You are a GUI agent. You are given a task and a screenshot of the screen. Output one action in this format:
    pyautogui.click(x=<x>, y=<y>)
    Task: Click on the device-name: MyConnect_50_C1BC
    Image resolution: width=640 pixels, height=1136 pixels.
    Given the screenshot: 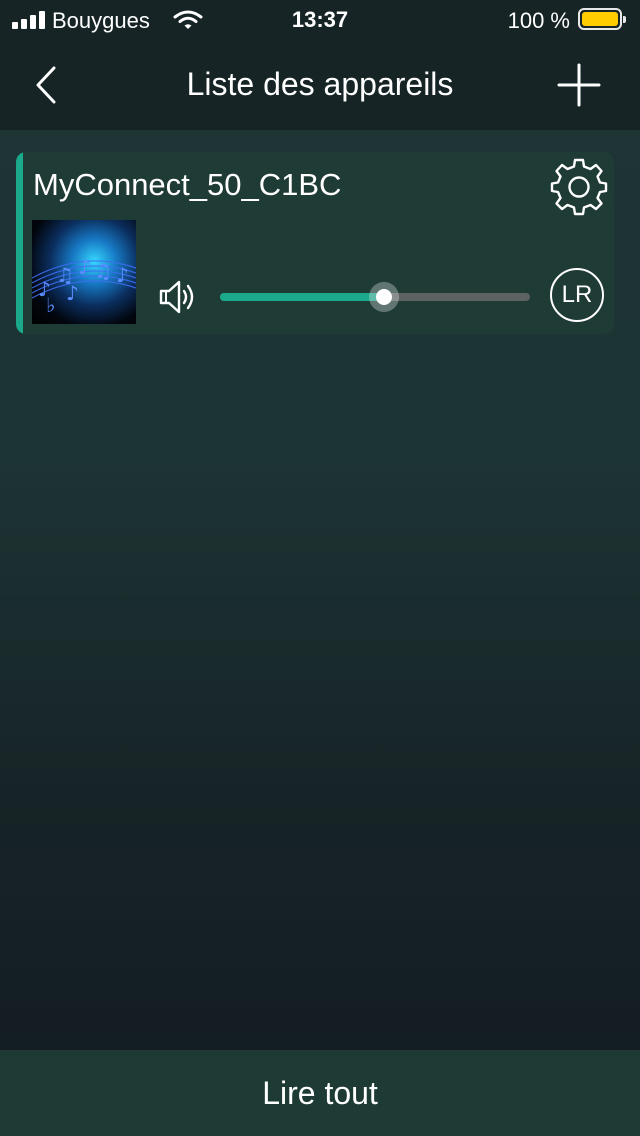 What is the action you would take?
    pyautogui.click(x=187, y=184)
    